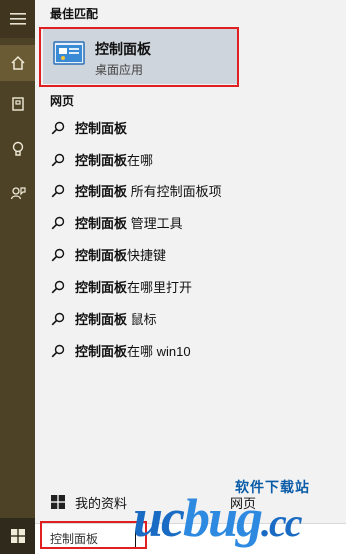  Describe the element at coordinates (190, 539) in the screenshot. I see `search-box: 控制面板` at that location.